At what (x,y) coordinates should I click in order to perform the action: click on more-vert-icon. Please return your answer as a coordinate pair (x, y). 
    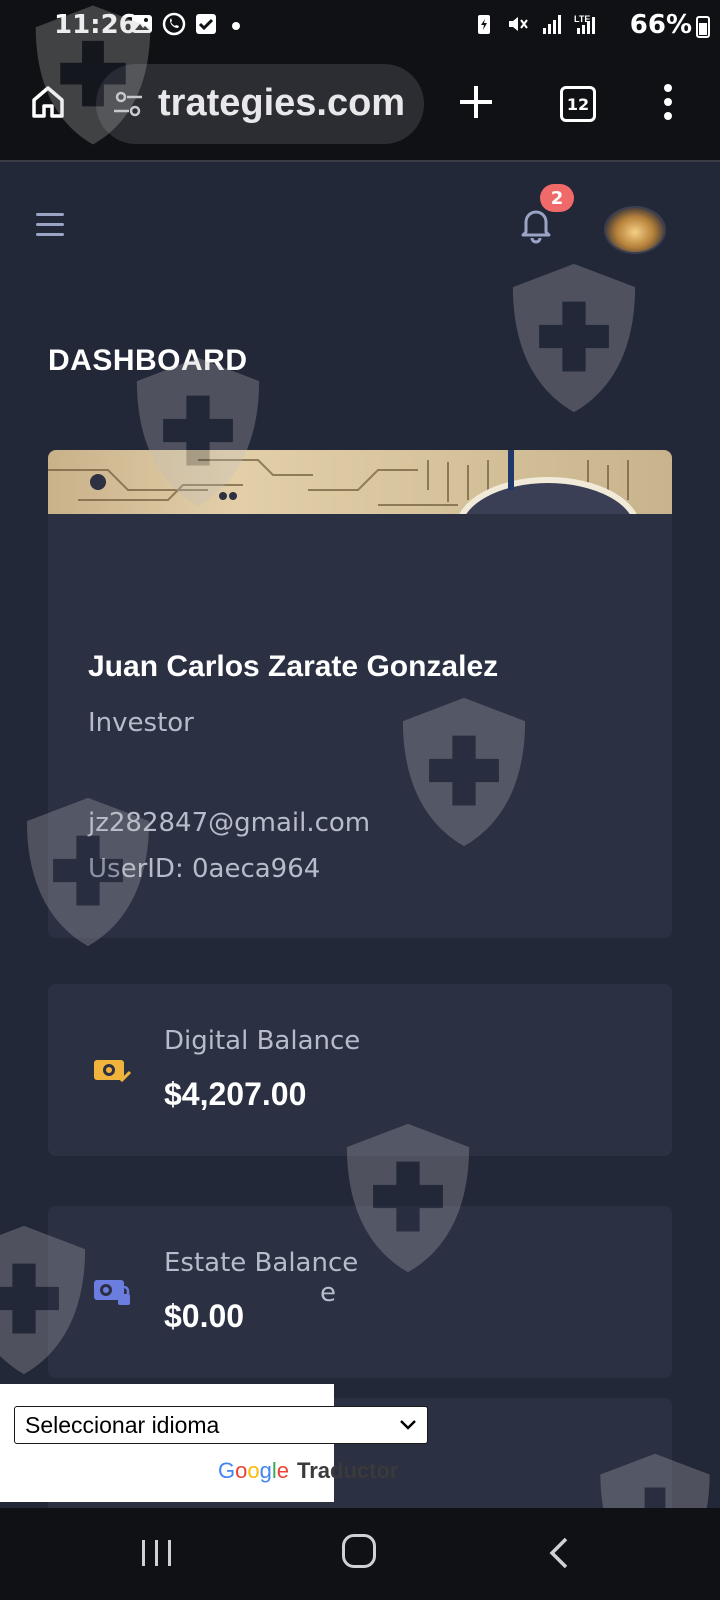
    Looking at the image, I should click on (668, 102).